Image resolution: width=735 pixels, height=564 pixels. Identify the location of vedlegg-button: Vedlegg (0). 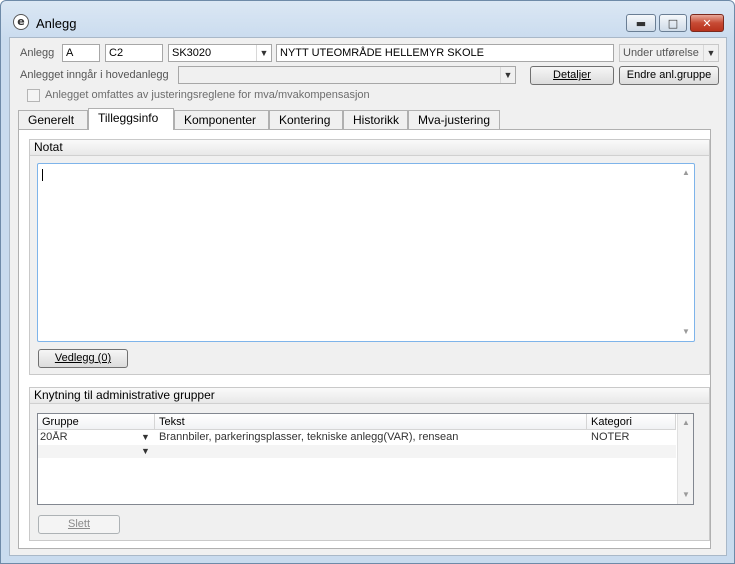
(83, 358).